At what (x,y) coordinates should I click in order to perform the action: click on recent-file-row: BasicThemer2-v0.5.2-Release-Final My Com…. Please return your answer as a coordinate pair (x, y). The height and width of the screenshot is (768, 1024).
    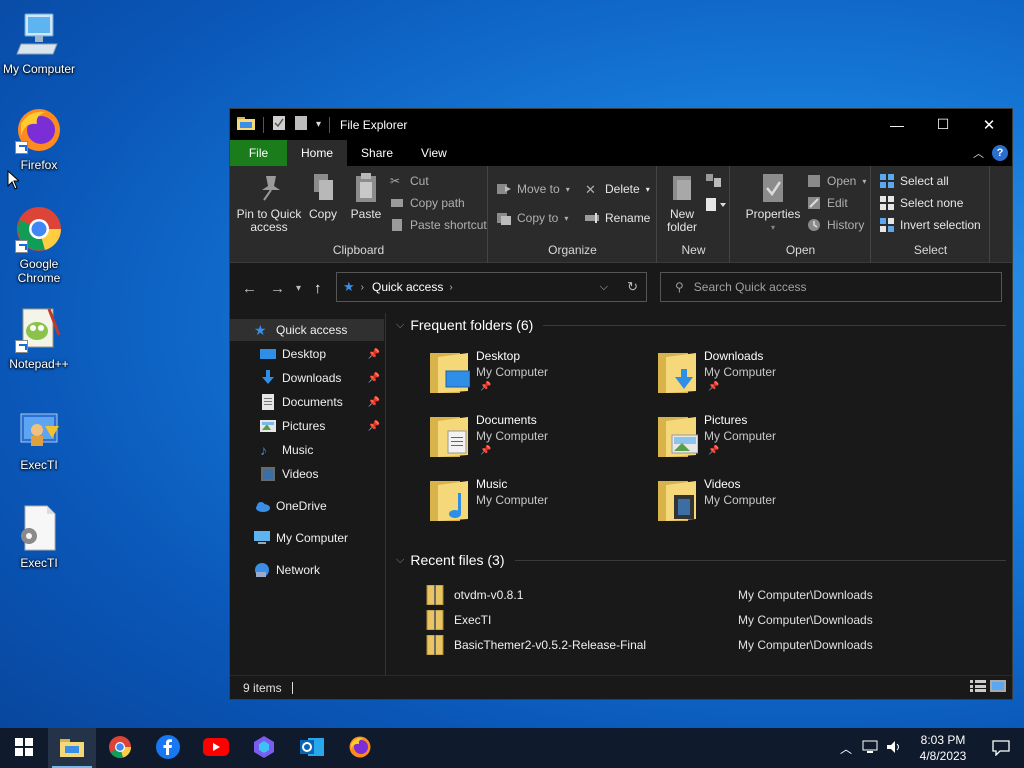
    Looking at the image, I should click on (716, 645).